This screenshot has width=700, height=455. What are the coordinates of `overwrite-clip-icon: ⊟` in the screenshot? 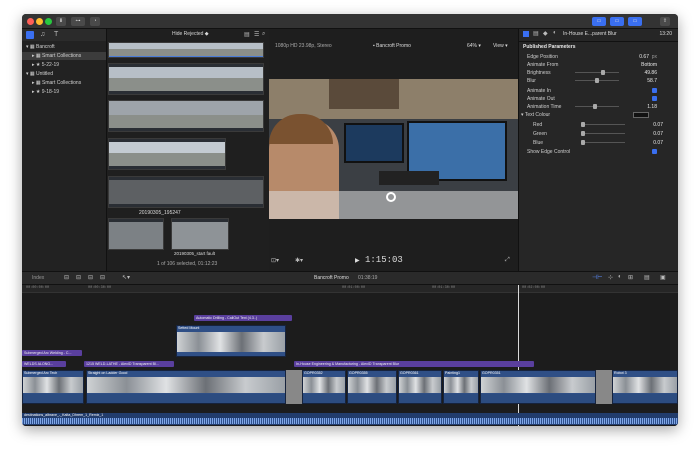 It's located at (102, 277).